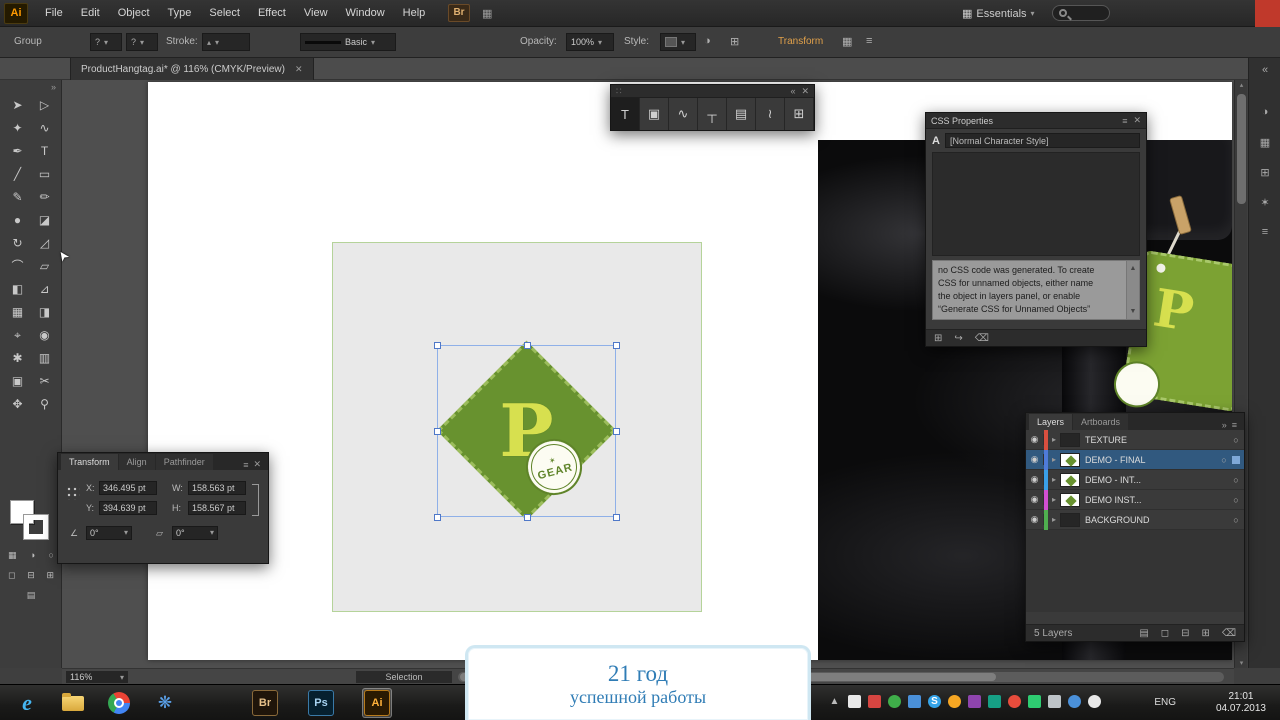 Image resolution: width=1280 pixels, height=720 pixels. I want to click on symbol-sprayer-tool: ✱, so click(17, 358).